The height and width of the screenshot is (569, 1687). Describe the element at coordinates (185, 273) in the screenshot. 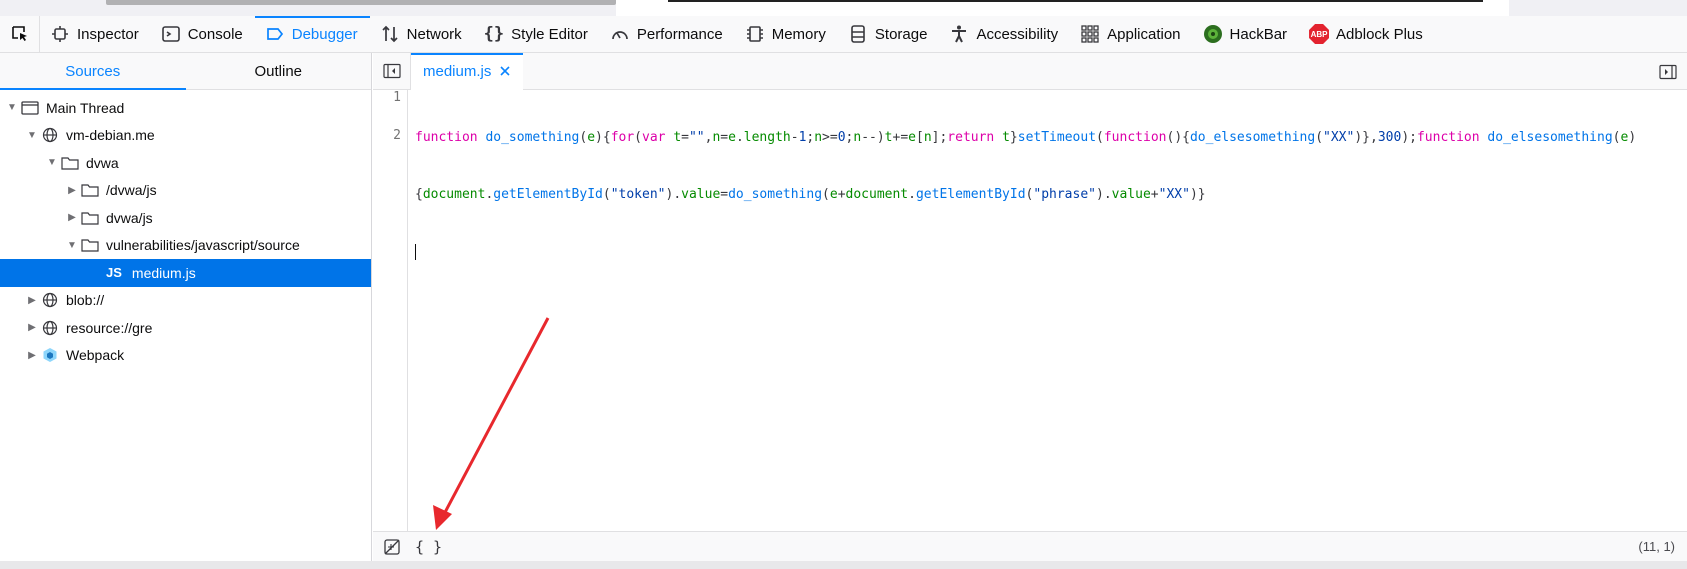

I see `tree-node-medium-js: JS medium.js` at that location.